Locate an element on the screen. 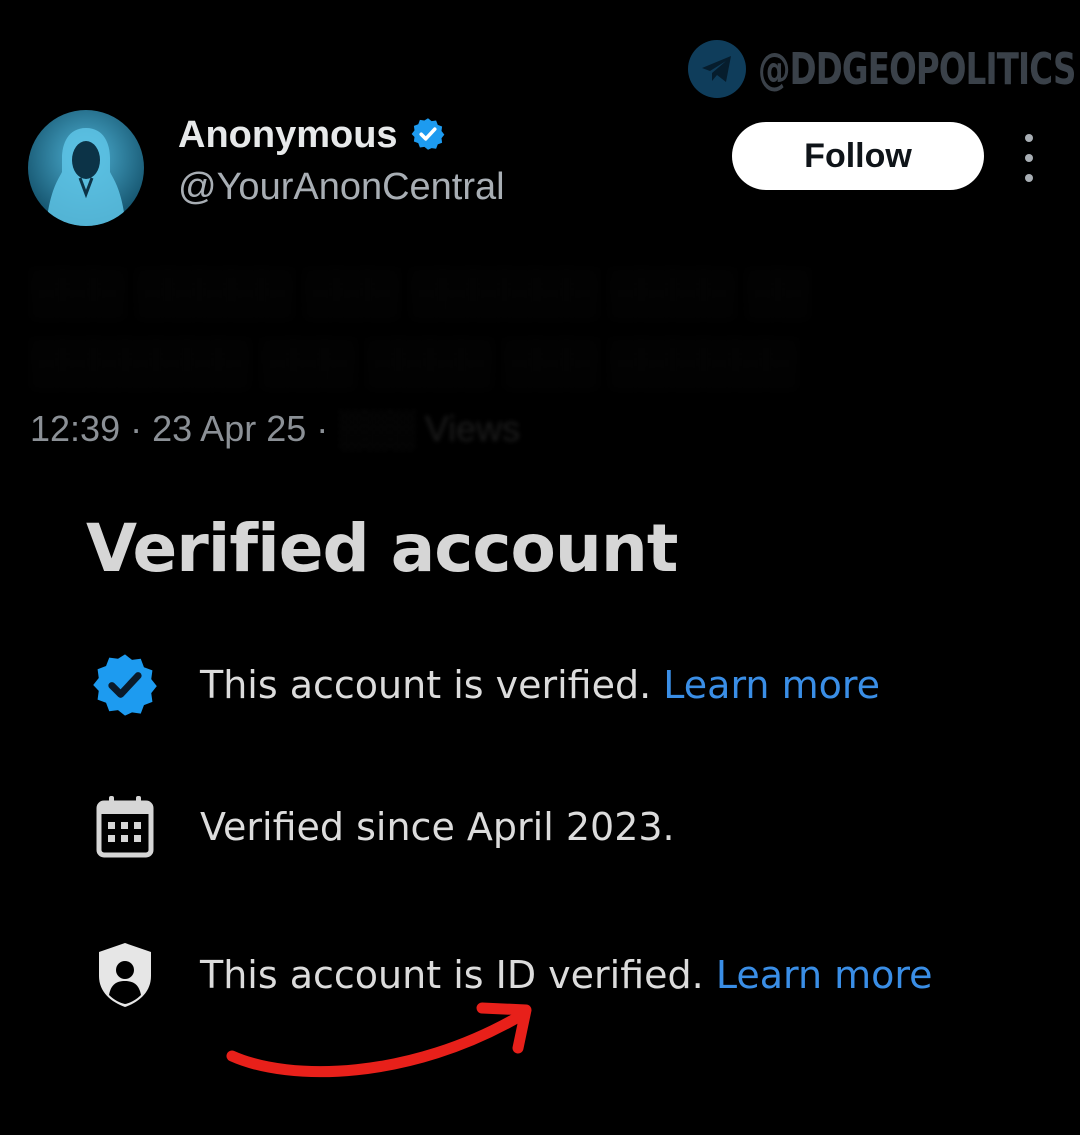 Image resolution: width=1080 pixels, height=1135 pixels. tweet-meta: 12:39 · 23 Apr 25 · ░░░ Views is located at coordinates (275, 429).